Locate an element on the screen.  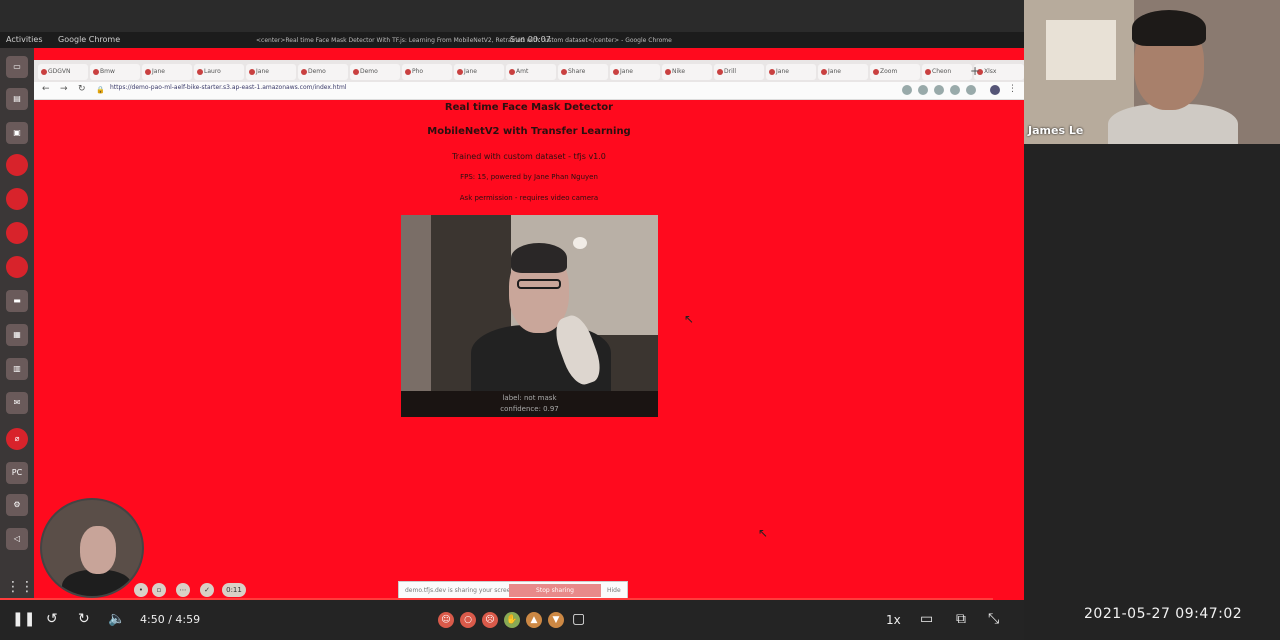
browser-tab: Nike is located at coordinates (687, 72).